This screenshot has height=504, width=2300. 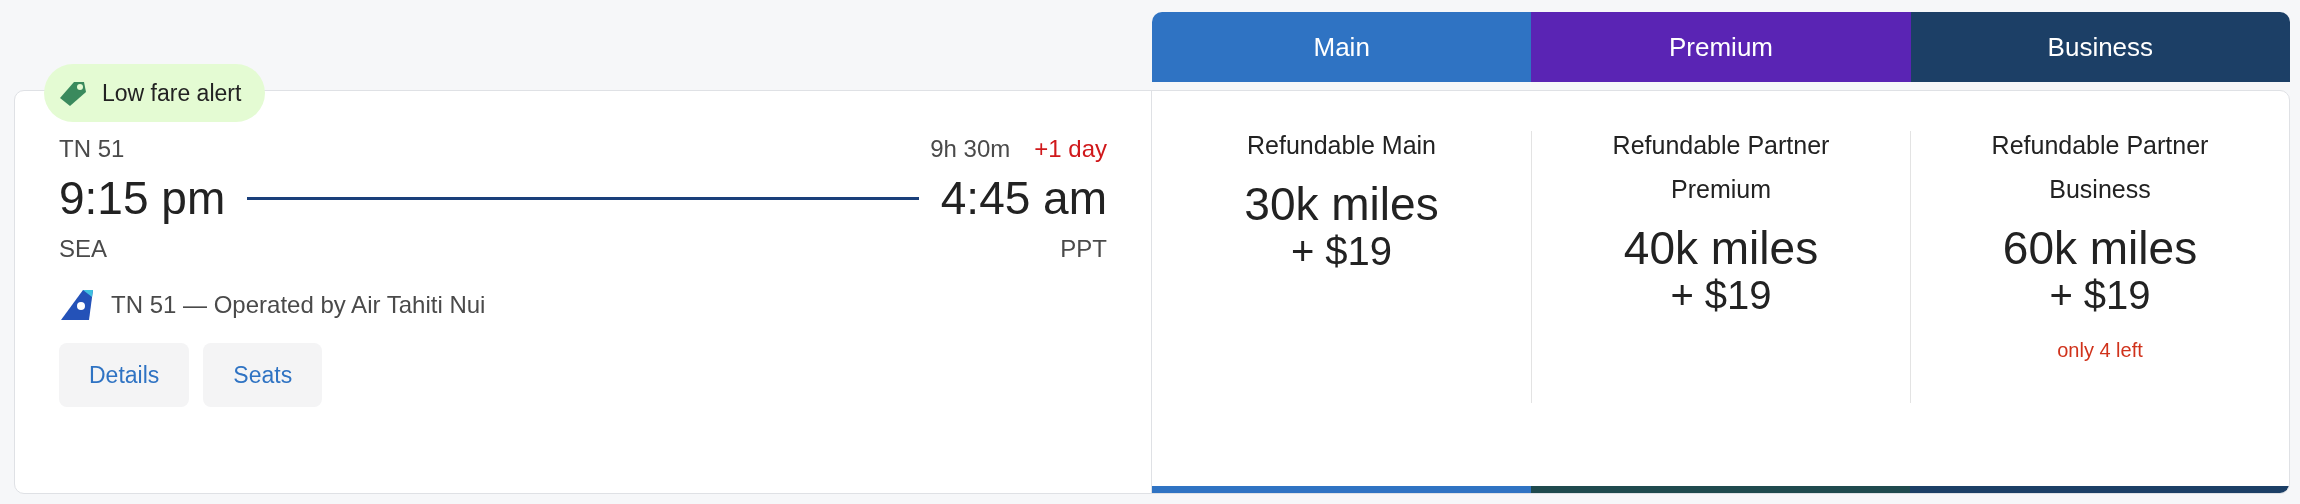 What do you see at coordinates (124, 375) in the screenshot?
I see `flight-button: Details` at bounding box center [124, 375].